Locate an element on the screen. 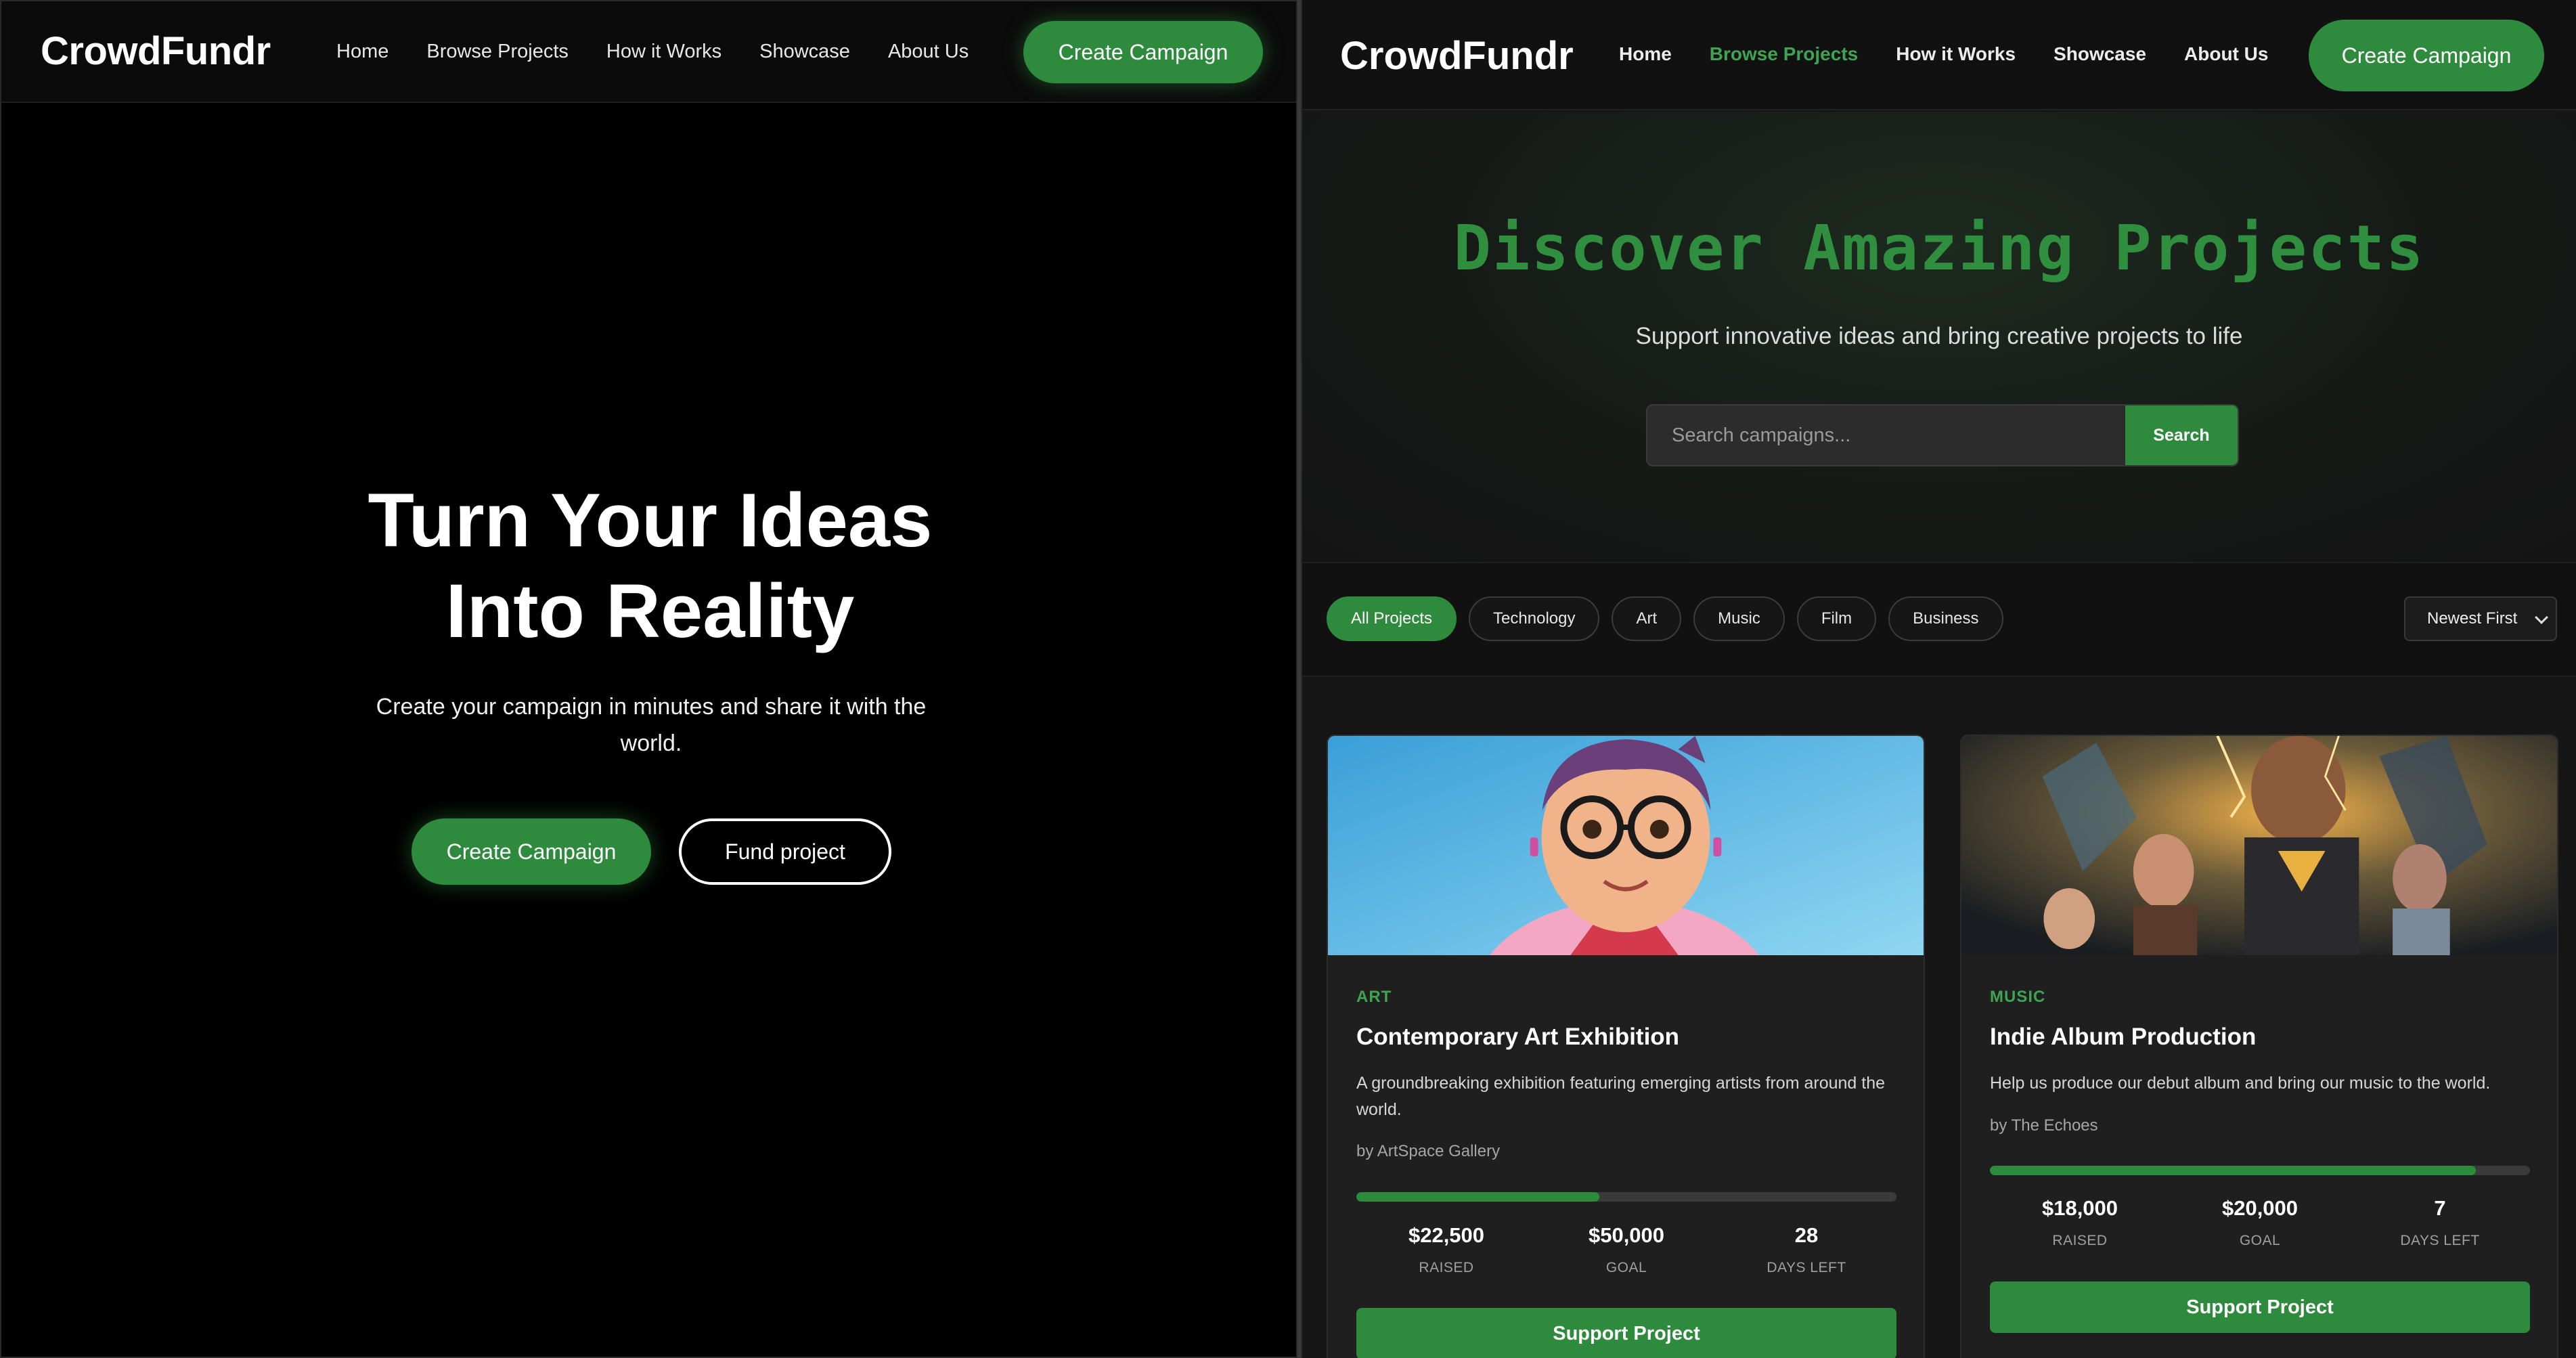  chip-business: Business is located at coordinates (1945, 618).